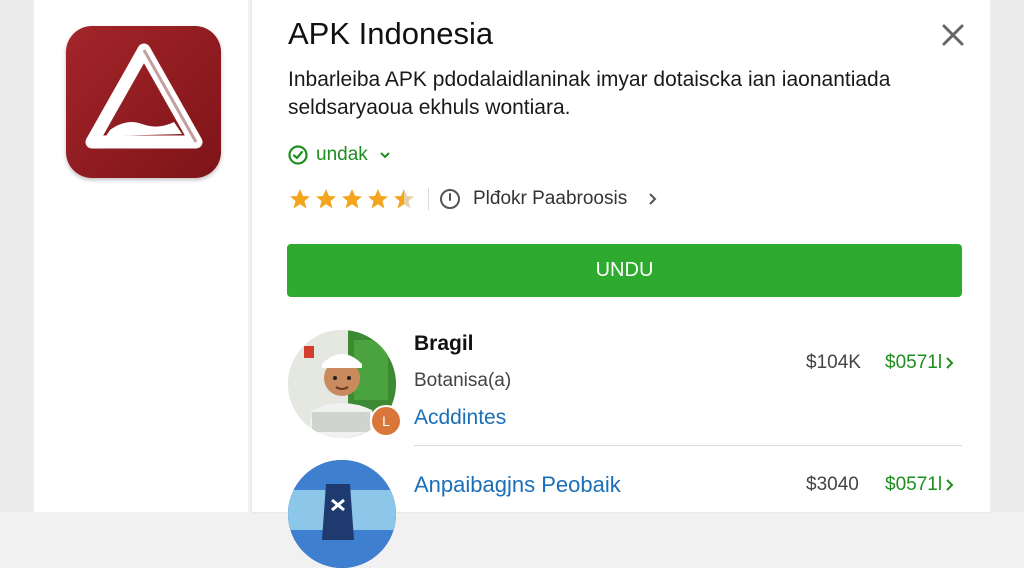  Describe the element at coordinates (832, 484) in the screenshot. I see `list-item-price: $3040` at that location.